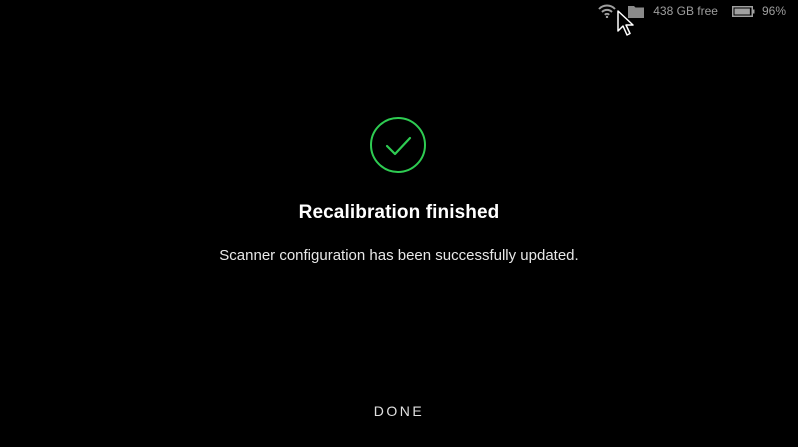  What do you see at coordinates (758, 11) in the screenshot?
I see `battery-indicator: 96%` at bounding box center [758, 11].